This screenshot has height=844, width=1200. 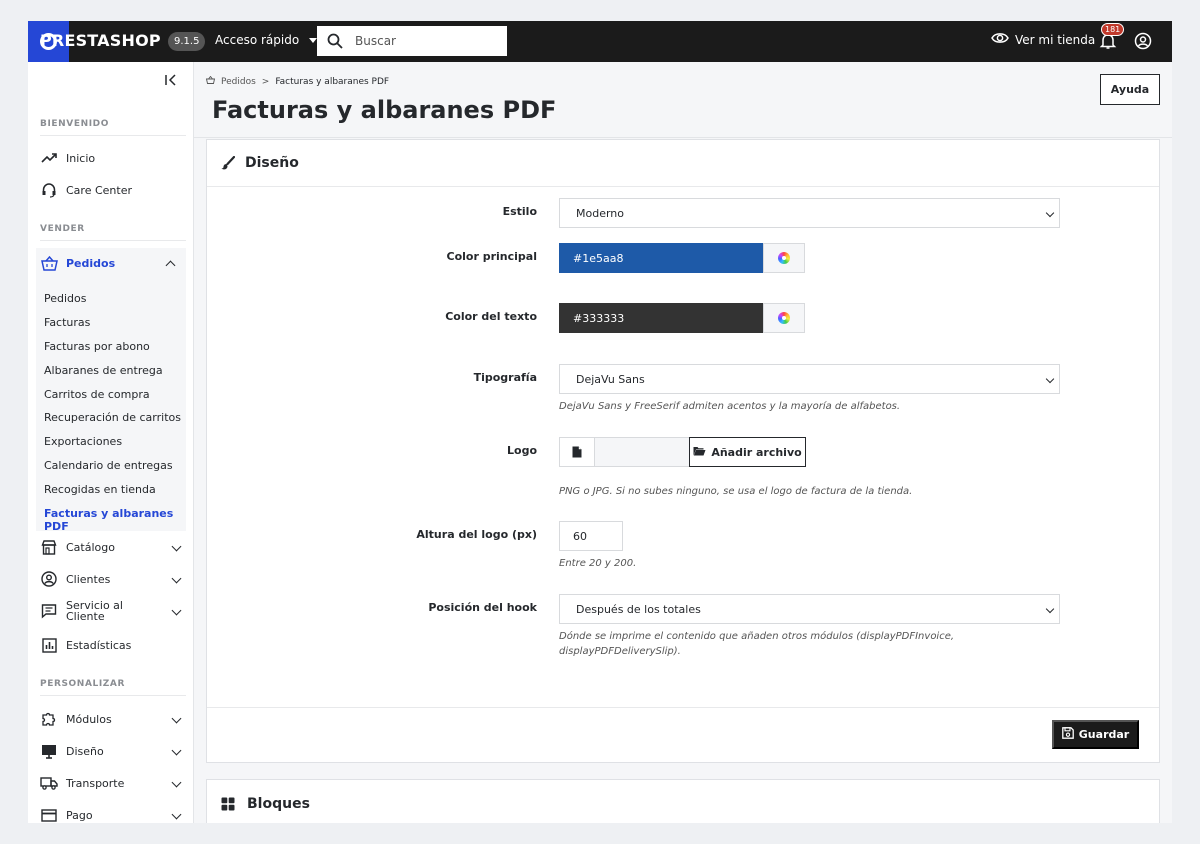 I want to click on sidebar-item-customers: Clientes, so click(x=114, y=579).